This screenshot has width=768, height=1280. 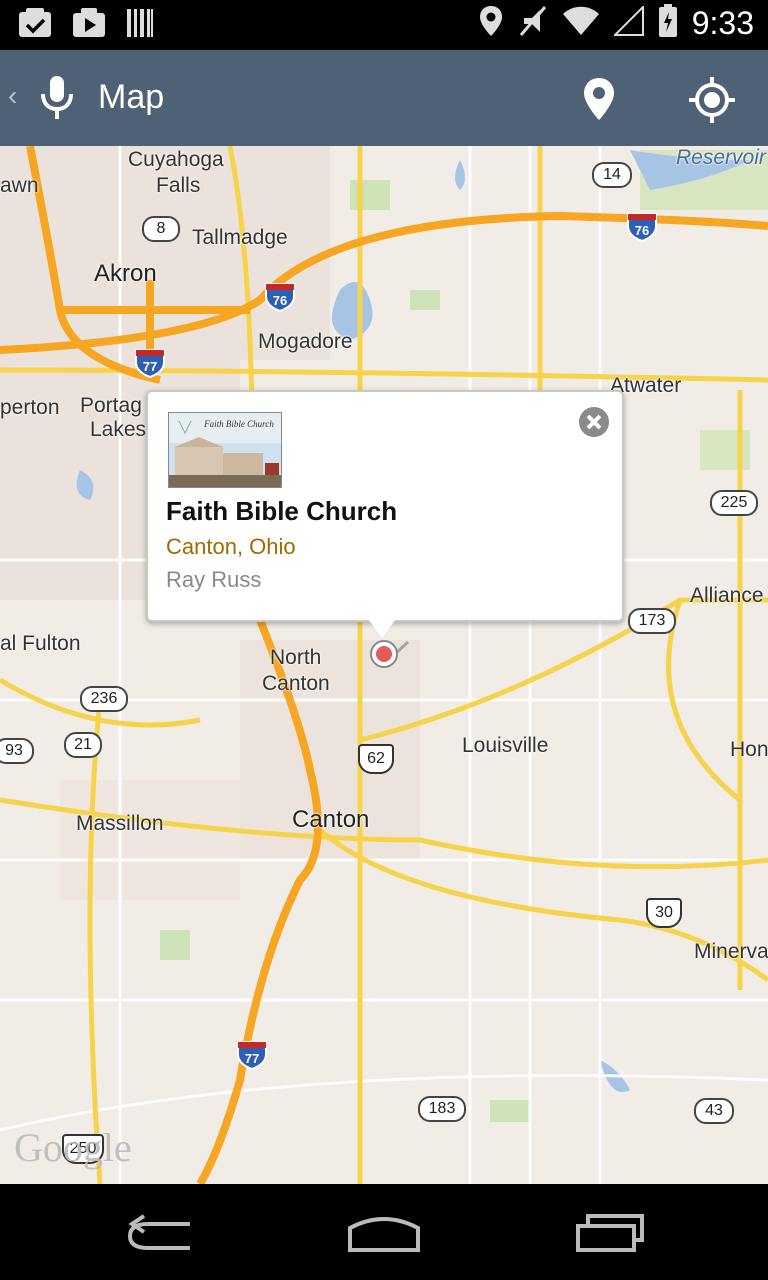 I want to click on route-21-shield: 21, so click(x=83, y=745).